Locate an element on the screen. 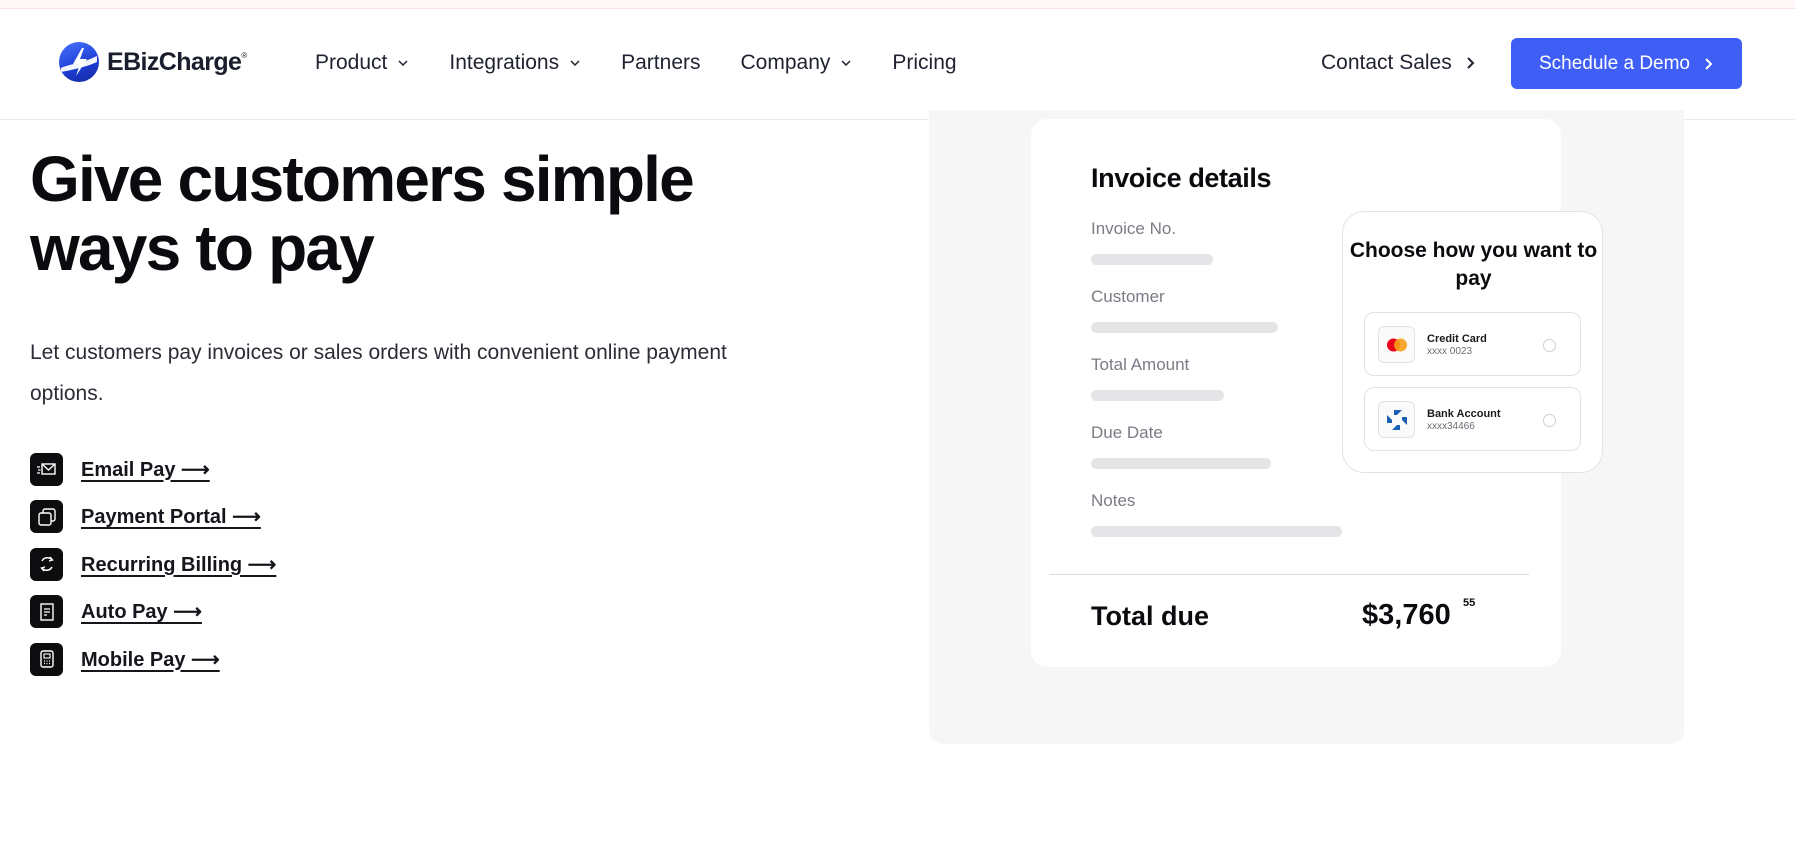 The image size is (1795, 866). list-item: Payment Portal ⟶ is located at coordinates (153, 516).